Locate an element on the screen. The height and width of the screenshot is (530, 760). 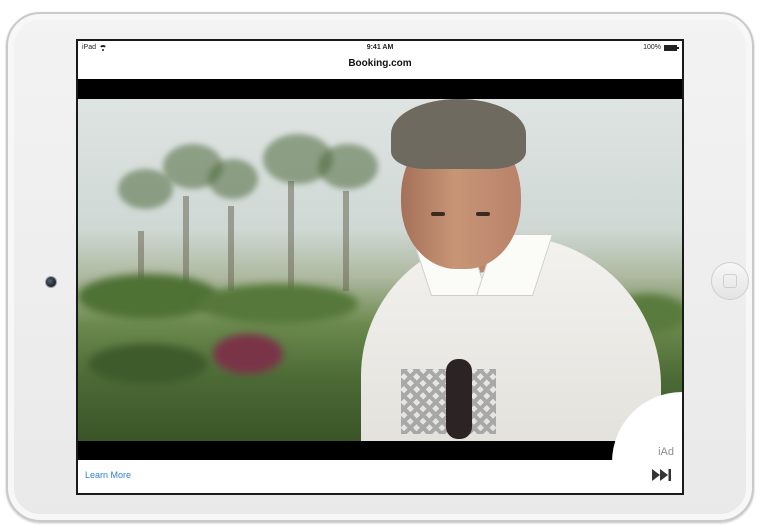
status-bar: iPad 9:41 AM 100% is located at coordinates (380, 48).